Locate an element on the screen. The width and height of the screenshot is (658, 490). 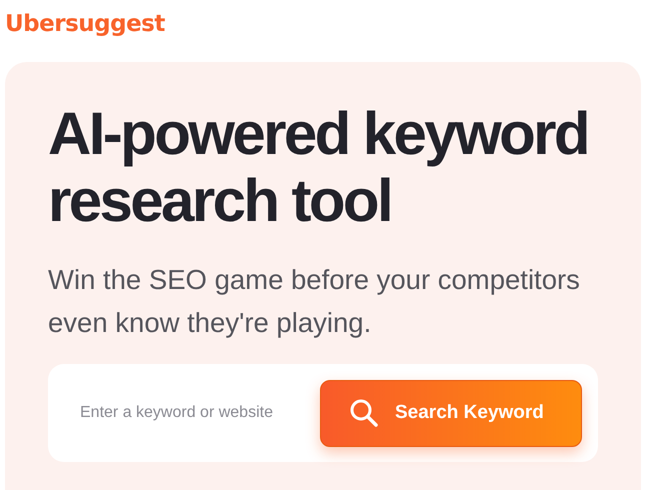
search-icon is located at coordinates (364, 413).